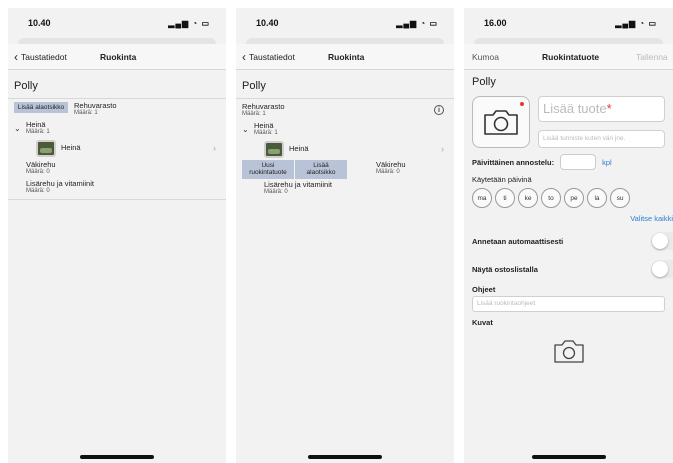 The image size is (673, 463). Describe the element at coordinates (662, 241) in the screenshot. I see `auto-give-toggle` at that location.